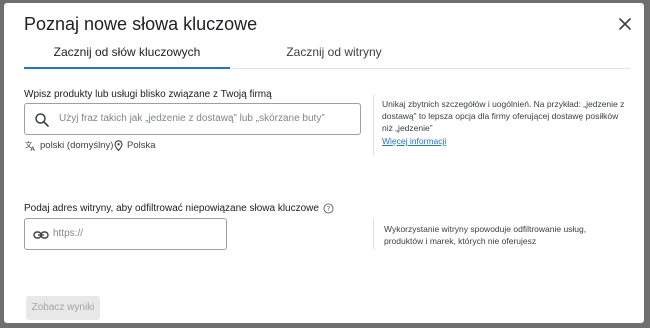 The image size is (650, 328). I want to click on more-info-link: Więcej informacji, so click(414, 141).